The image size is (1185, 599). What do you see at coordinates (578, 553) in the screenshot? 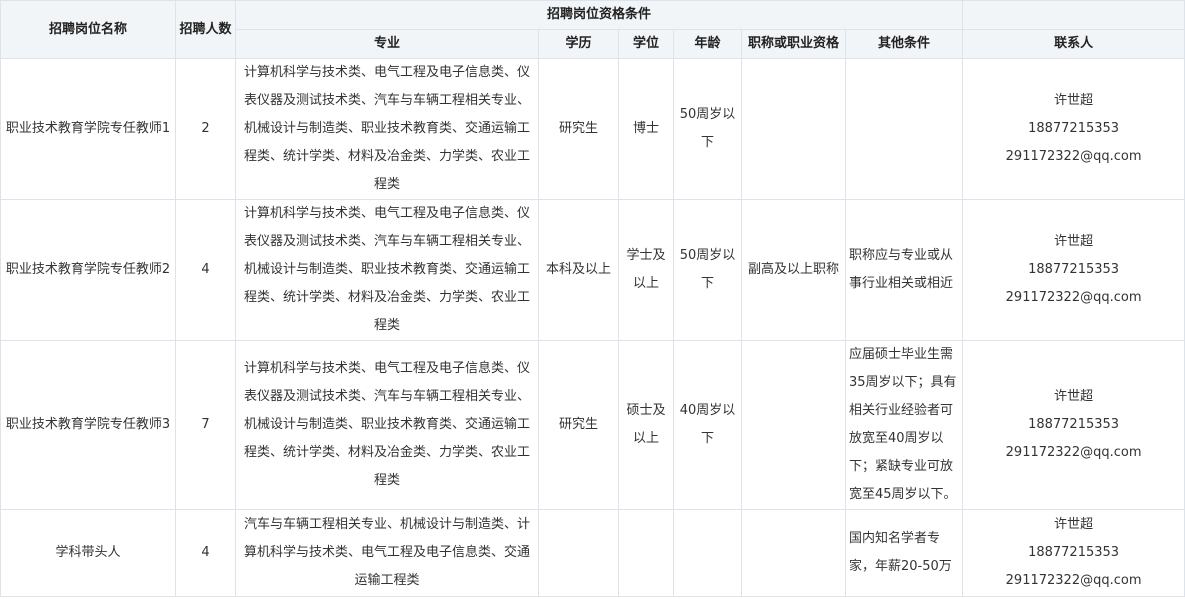
I see `education-cell` at bounding box center [578, 553].